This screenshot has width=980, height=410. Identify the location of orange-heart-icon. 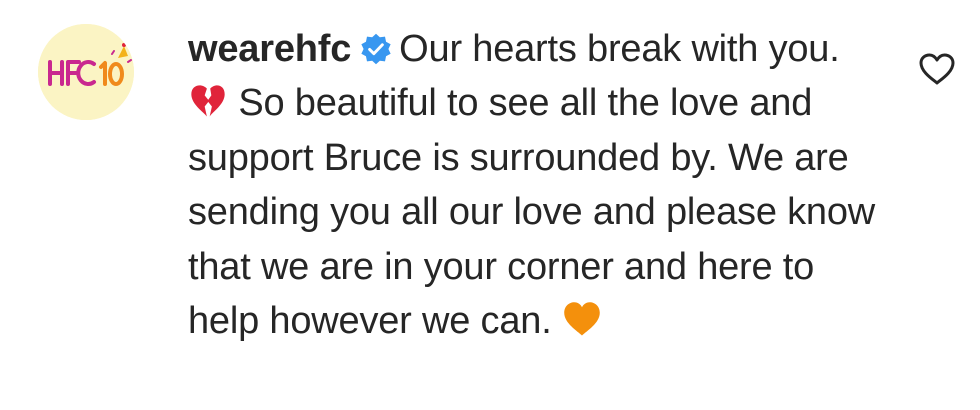
(582, 319).